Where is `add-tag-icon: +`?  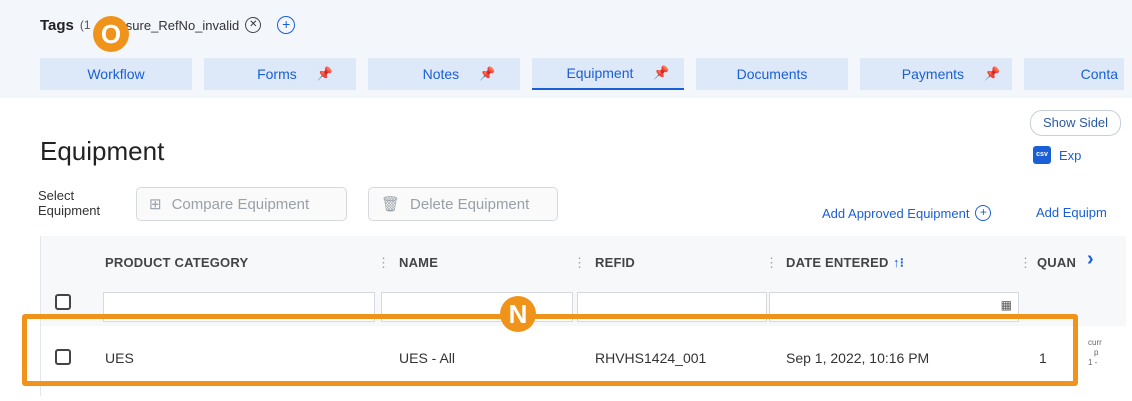
add-tag-icon: + is located at coordinates (286, 25).